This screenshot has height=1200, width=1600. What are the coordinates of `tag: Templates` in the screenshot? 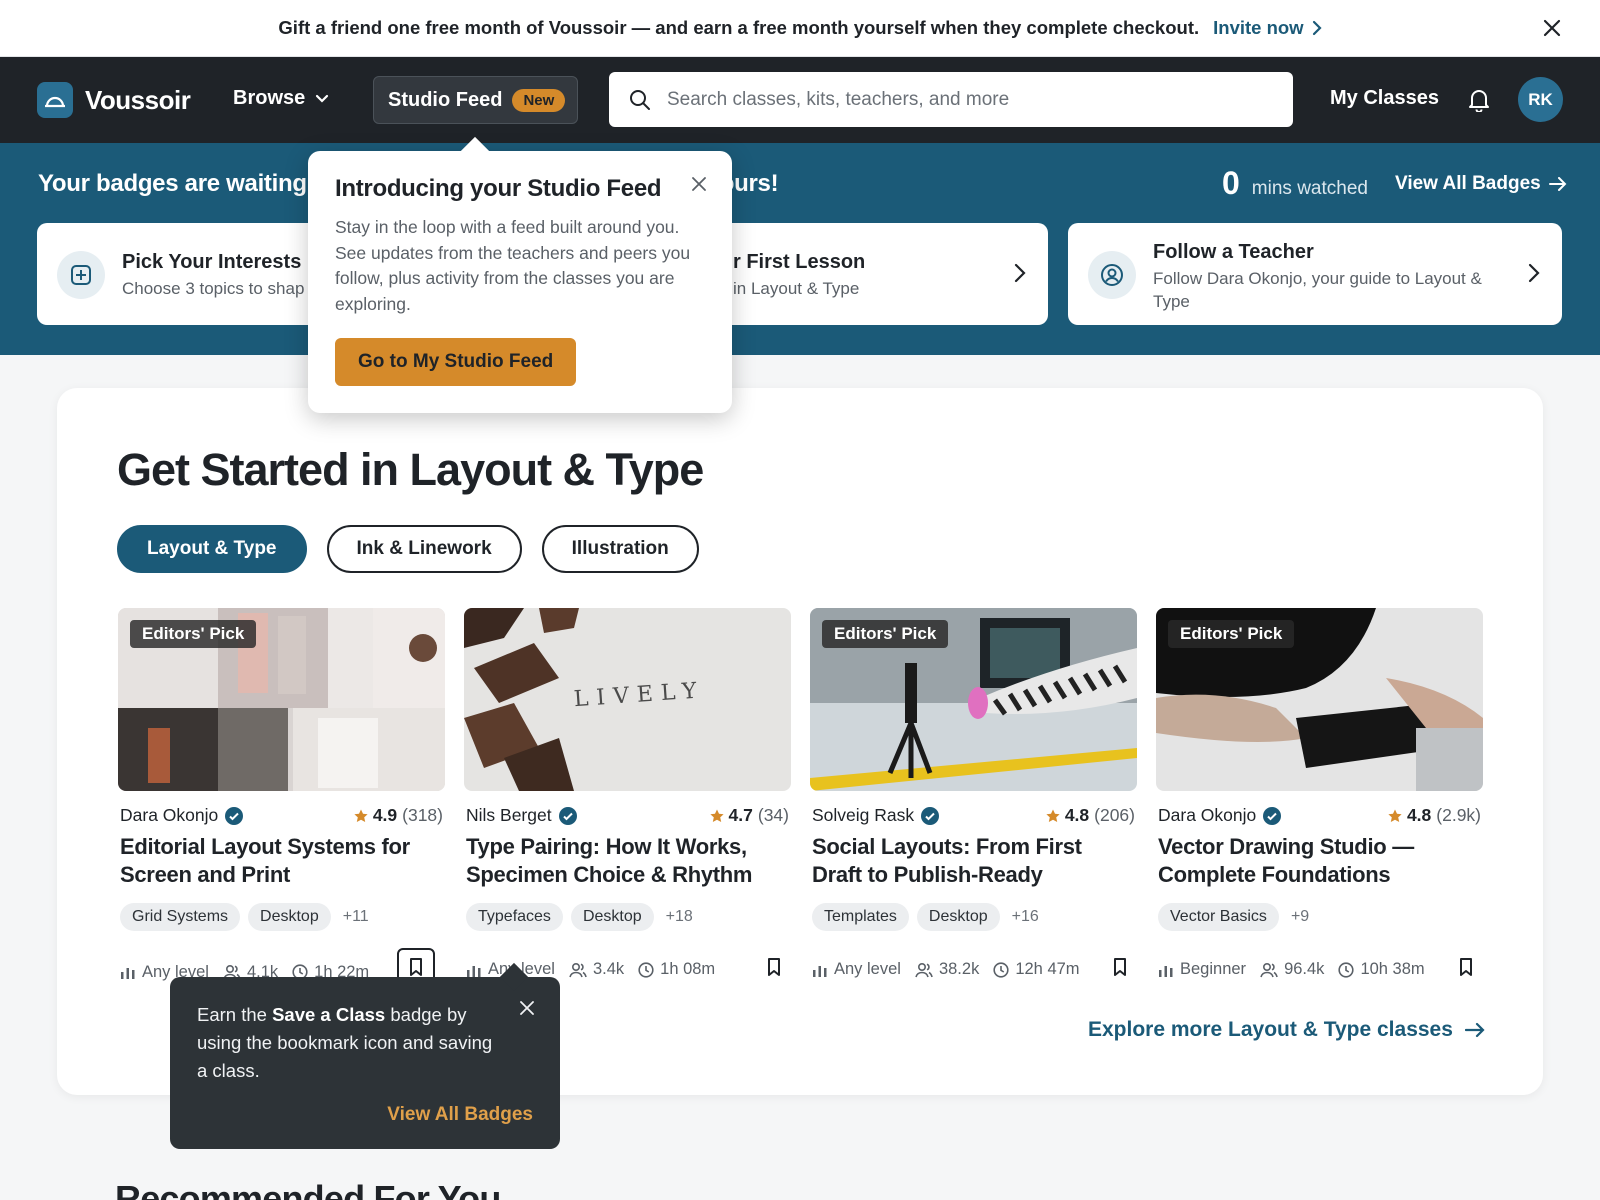 It's located at (860, 917).